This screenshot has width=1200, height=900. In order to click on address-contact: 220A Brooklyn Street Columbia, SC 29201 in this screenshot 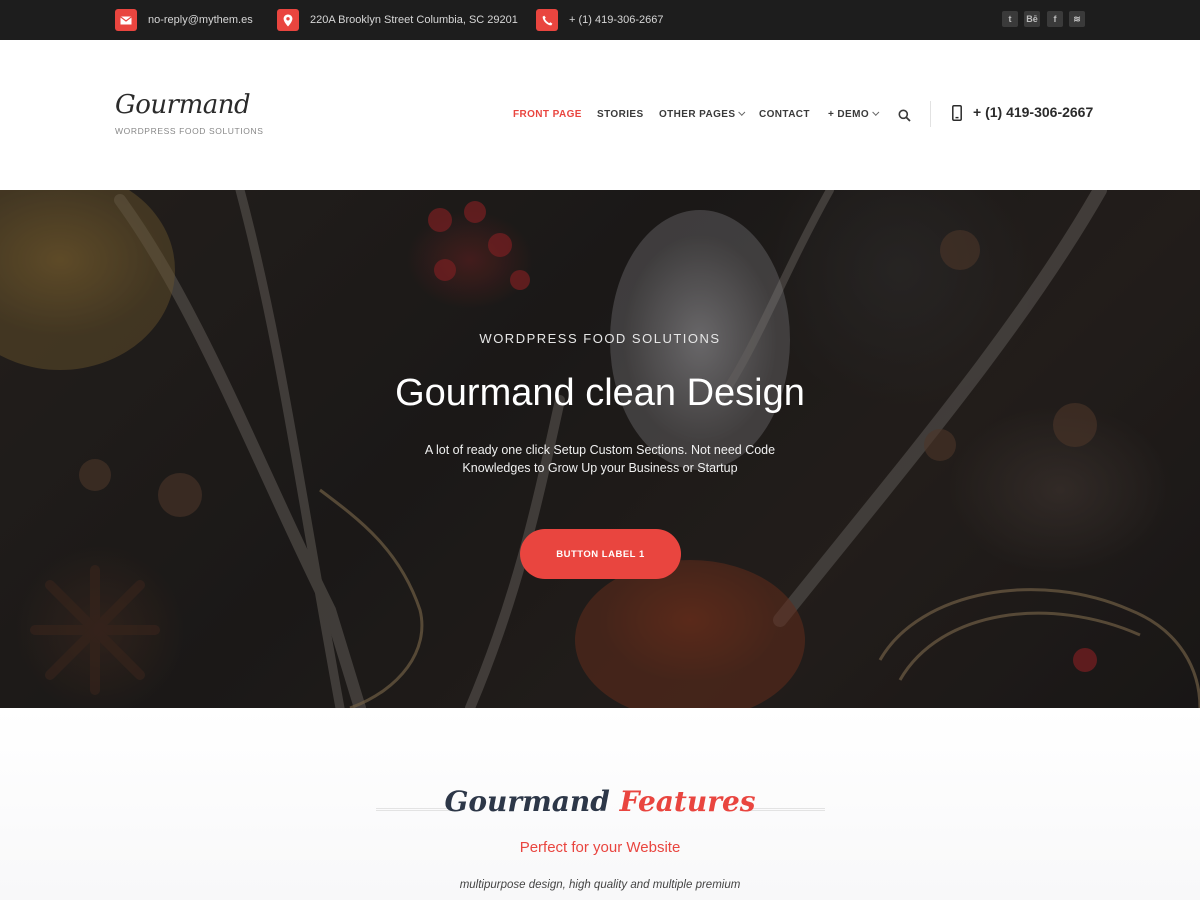, I will do `click(397, 20)`.